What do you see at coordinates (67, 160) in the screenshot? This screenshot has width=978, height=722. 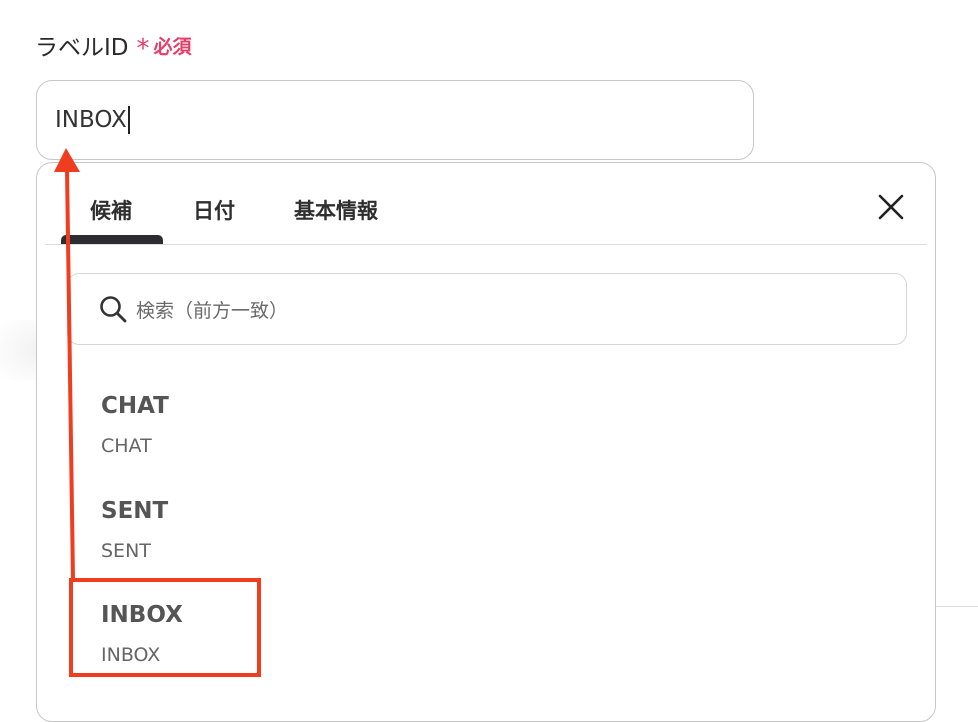 I see `annotation-arrowhead` at bounding box center [67, 160].